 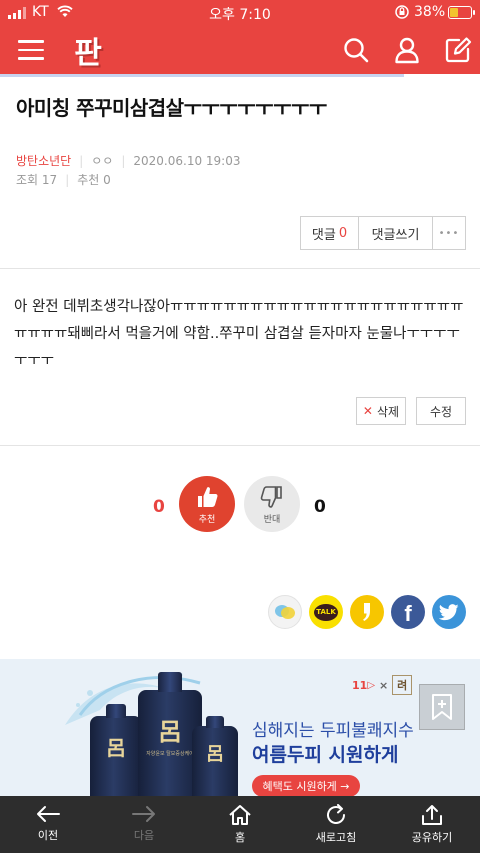 I want to click on bookmark-button, so click(x=442, y=707).